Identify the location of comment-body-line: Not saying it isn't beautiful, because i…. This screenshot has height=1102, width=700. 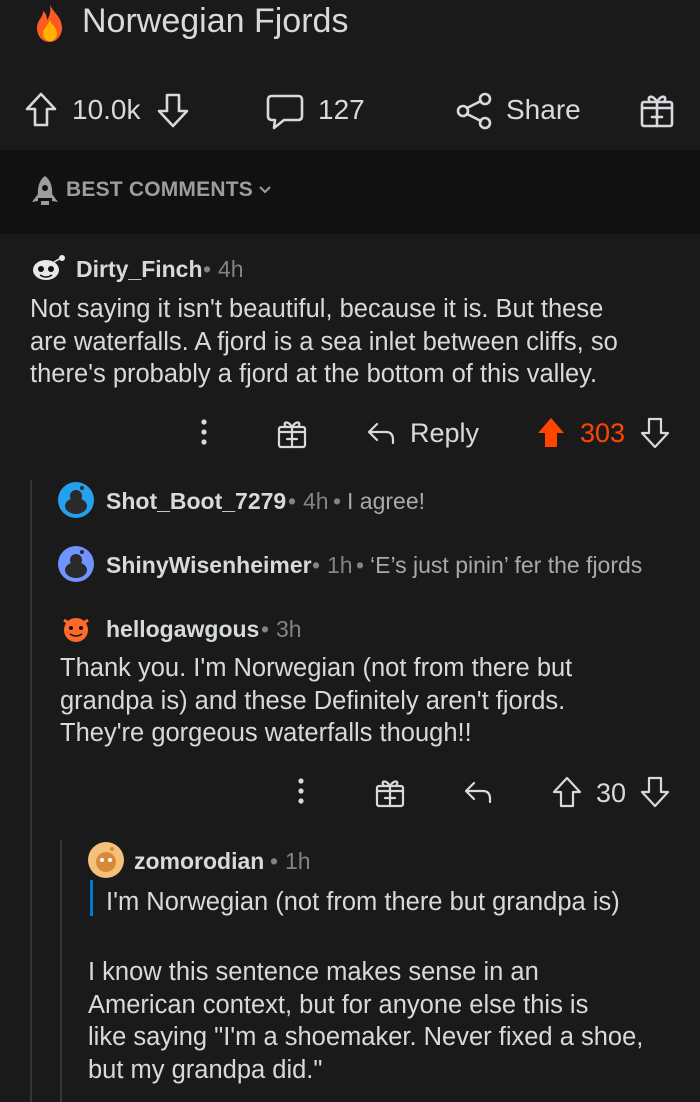
(317, 309).